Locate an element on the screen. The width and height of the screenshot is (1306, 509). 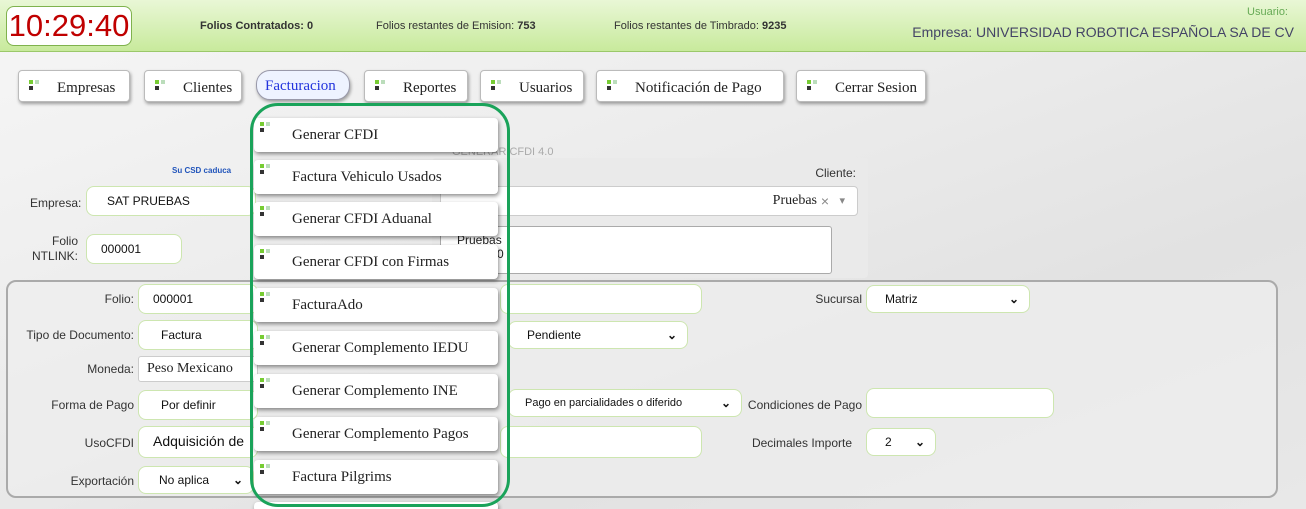
cliente-label: Cliente: is located at coordinates (835, 173).